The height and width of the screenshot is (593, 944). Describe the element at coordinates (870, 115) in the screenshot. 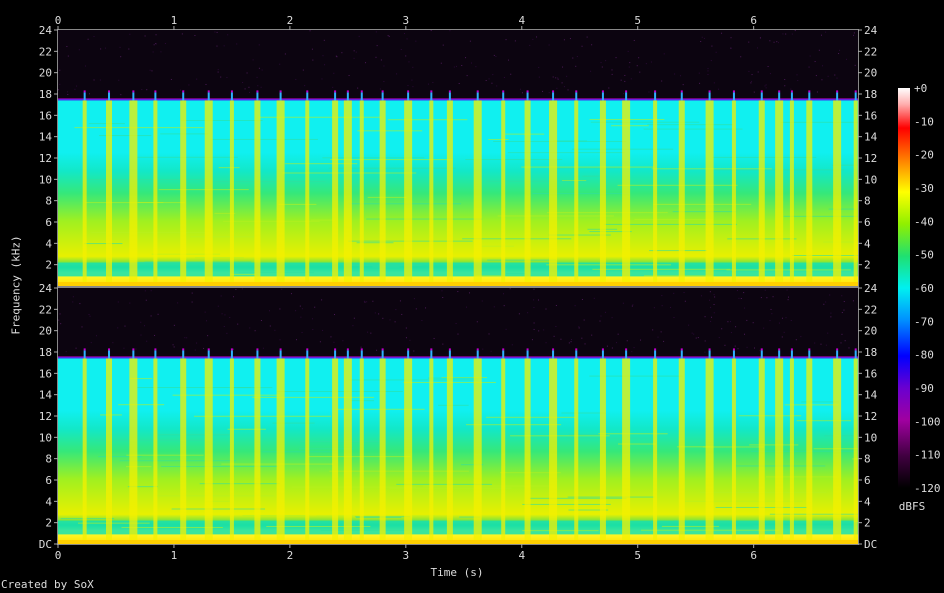

I see `y-tick-label: 16` at that location.